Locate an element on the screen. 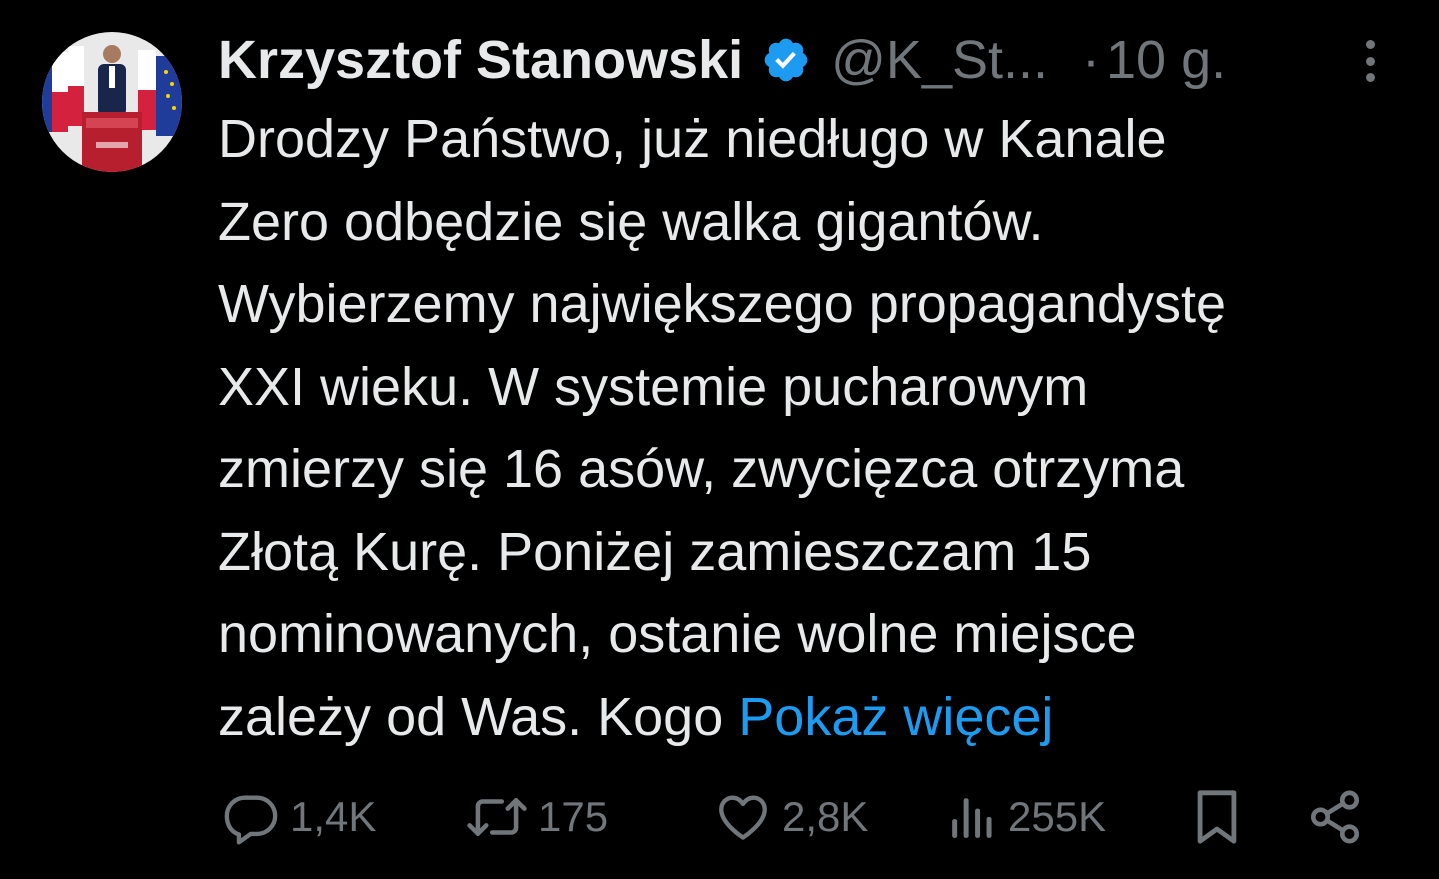 The image size is (1439, 879). avatar is located at coordinates (112, 102).